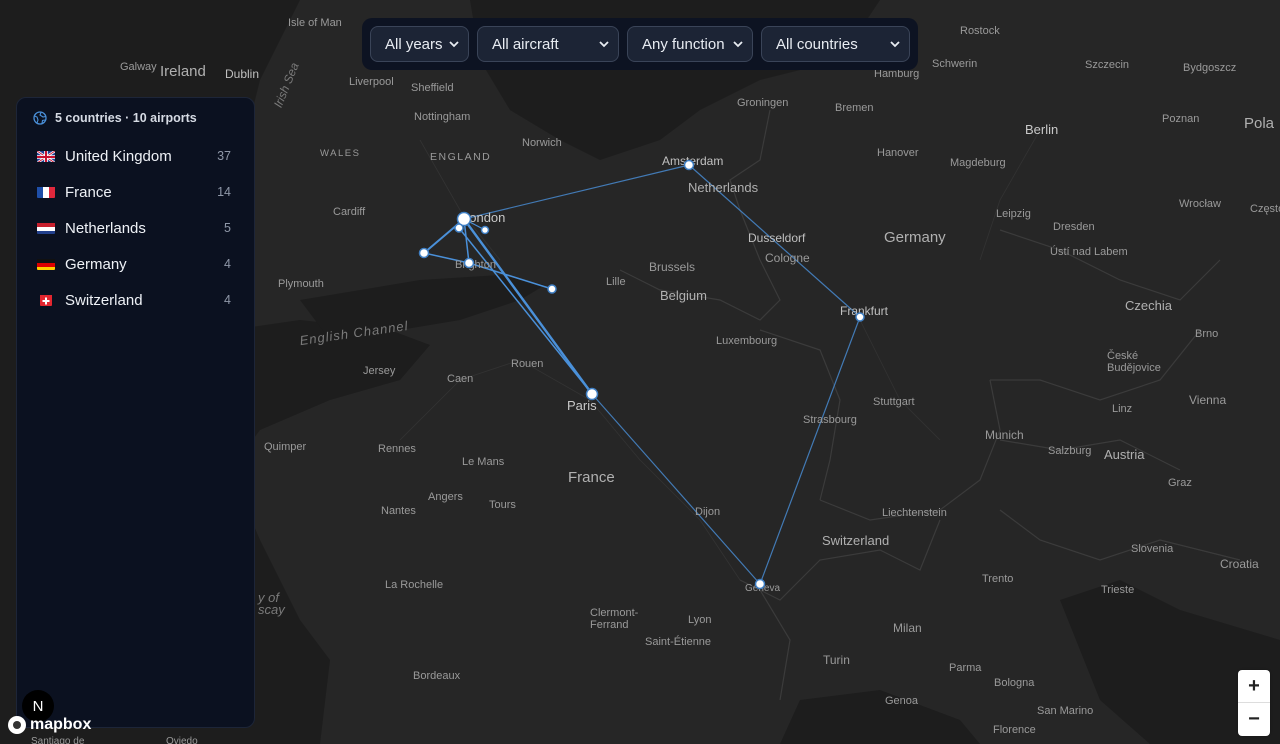 The width and height of the screenshot is (1280, 744). What do you see at coordinates (552, 289) in the screenshot?
I see `airport-lille` at bounding box center [552, 289].